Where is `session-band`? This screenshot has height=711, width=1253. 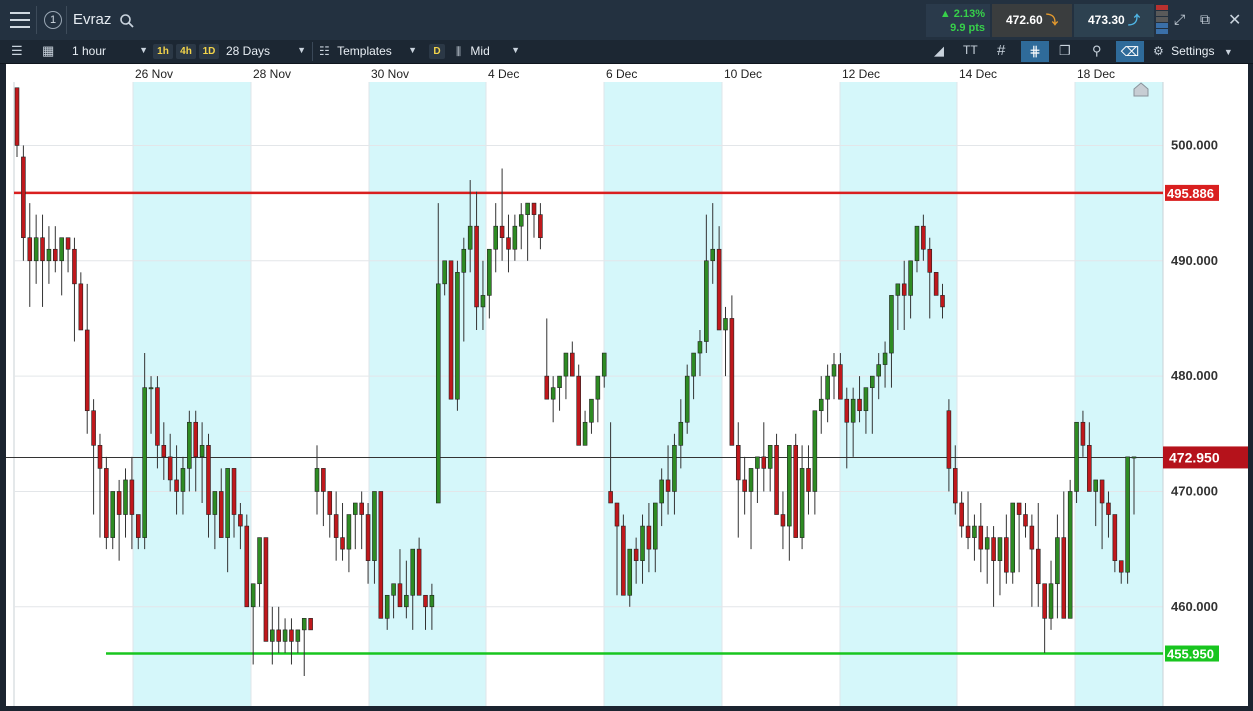
session-band is located at coordinates (898, 394).